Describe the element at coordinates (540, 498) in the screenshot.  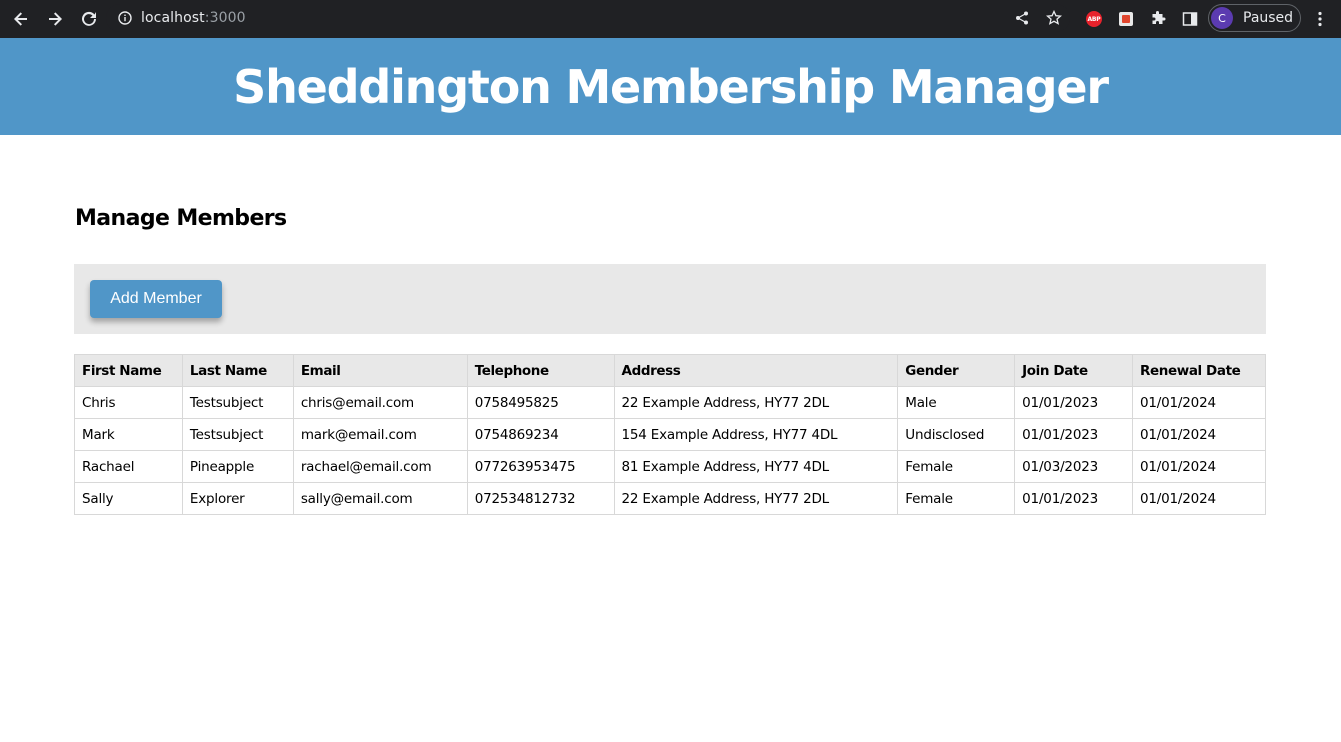
I see `table-cell: 072534812732` at that location.